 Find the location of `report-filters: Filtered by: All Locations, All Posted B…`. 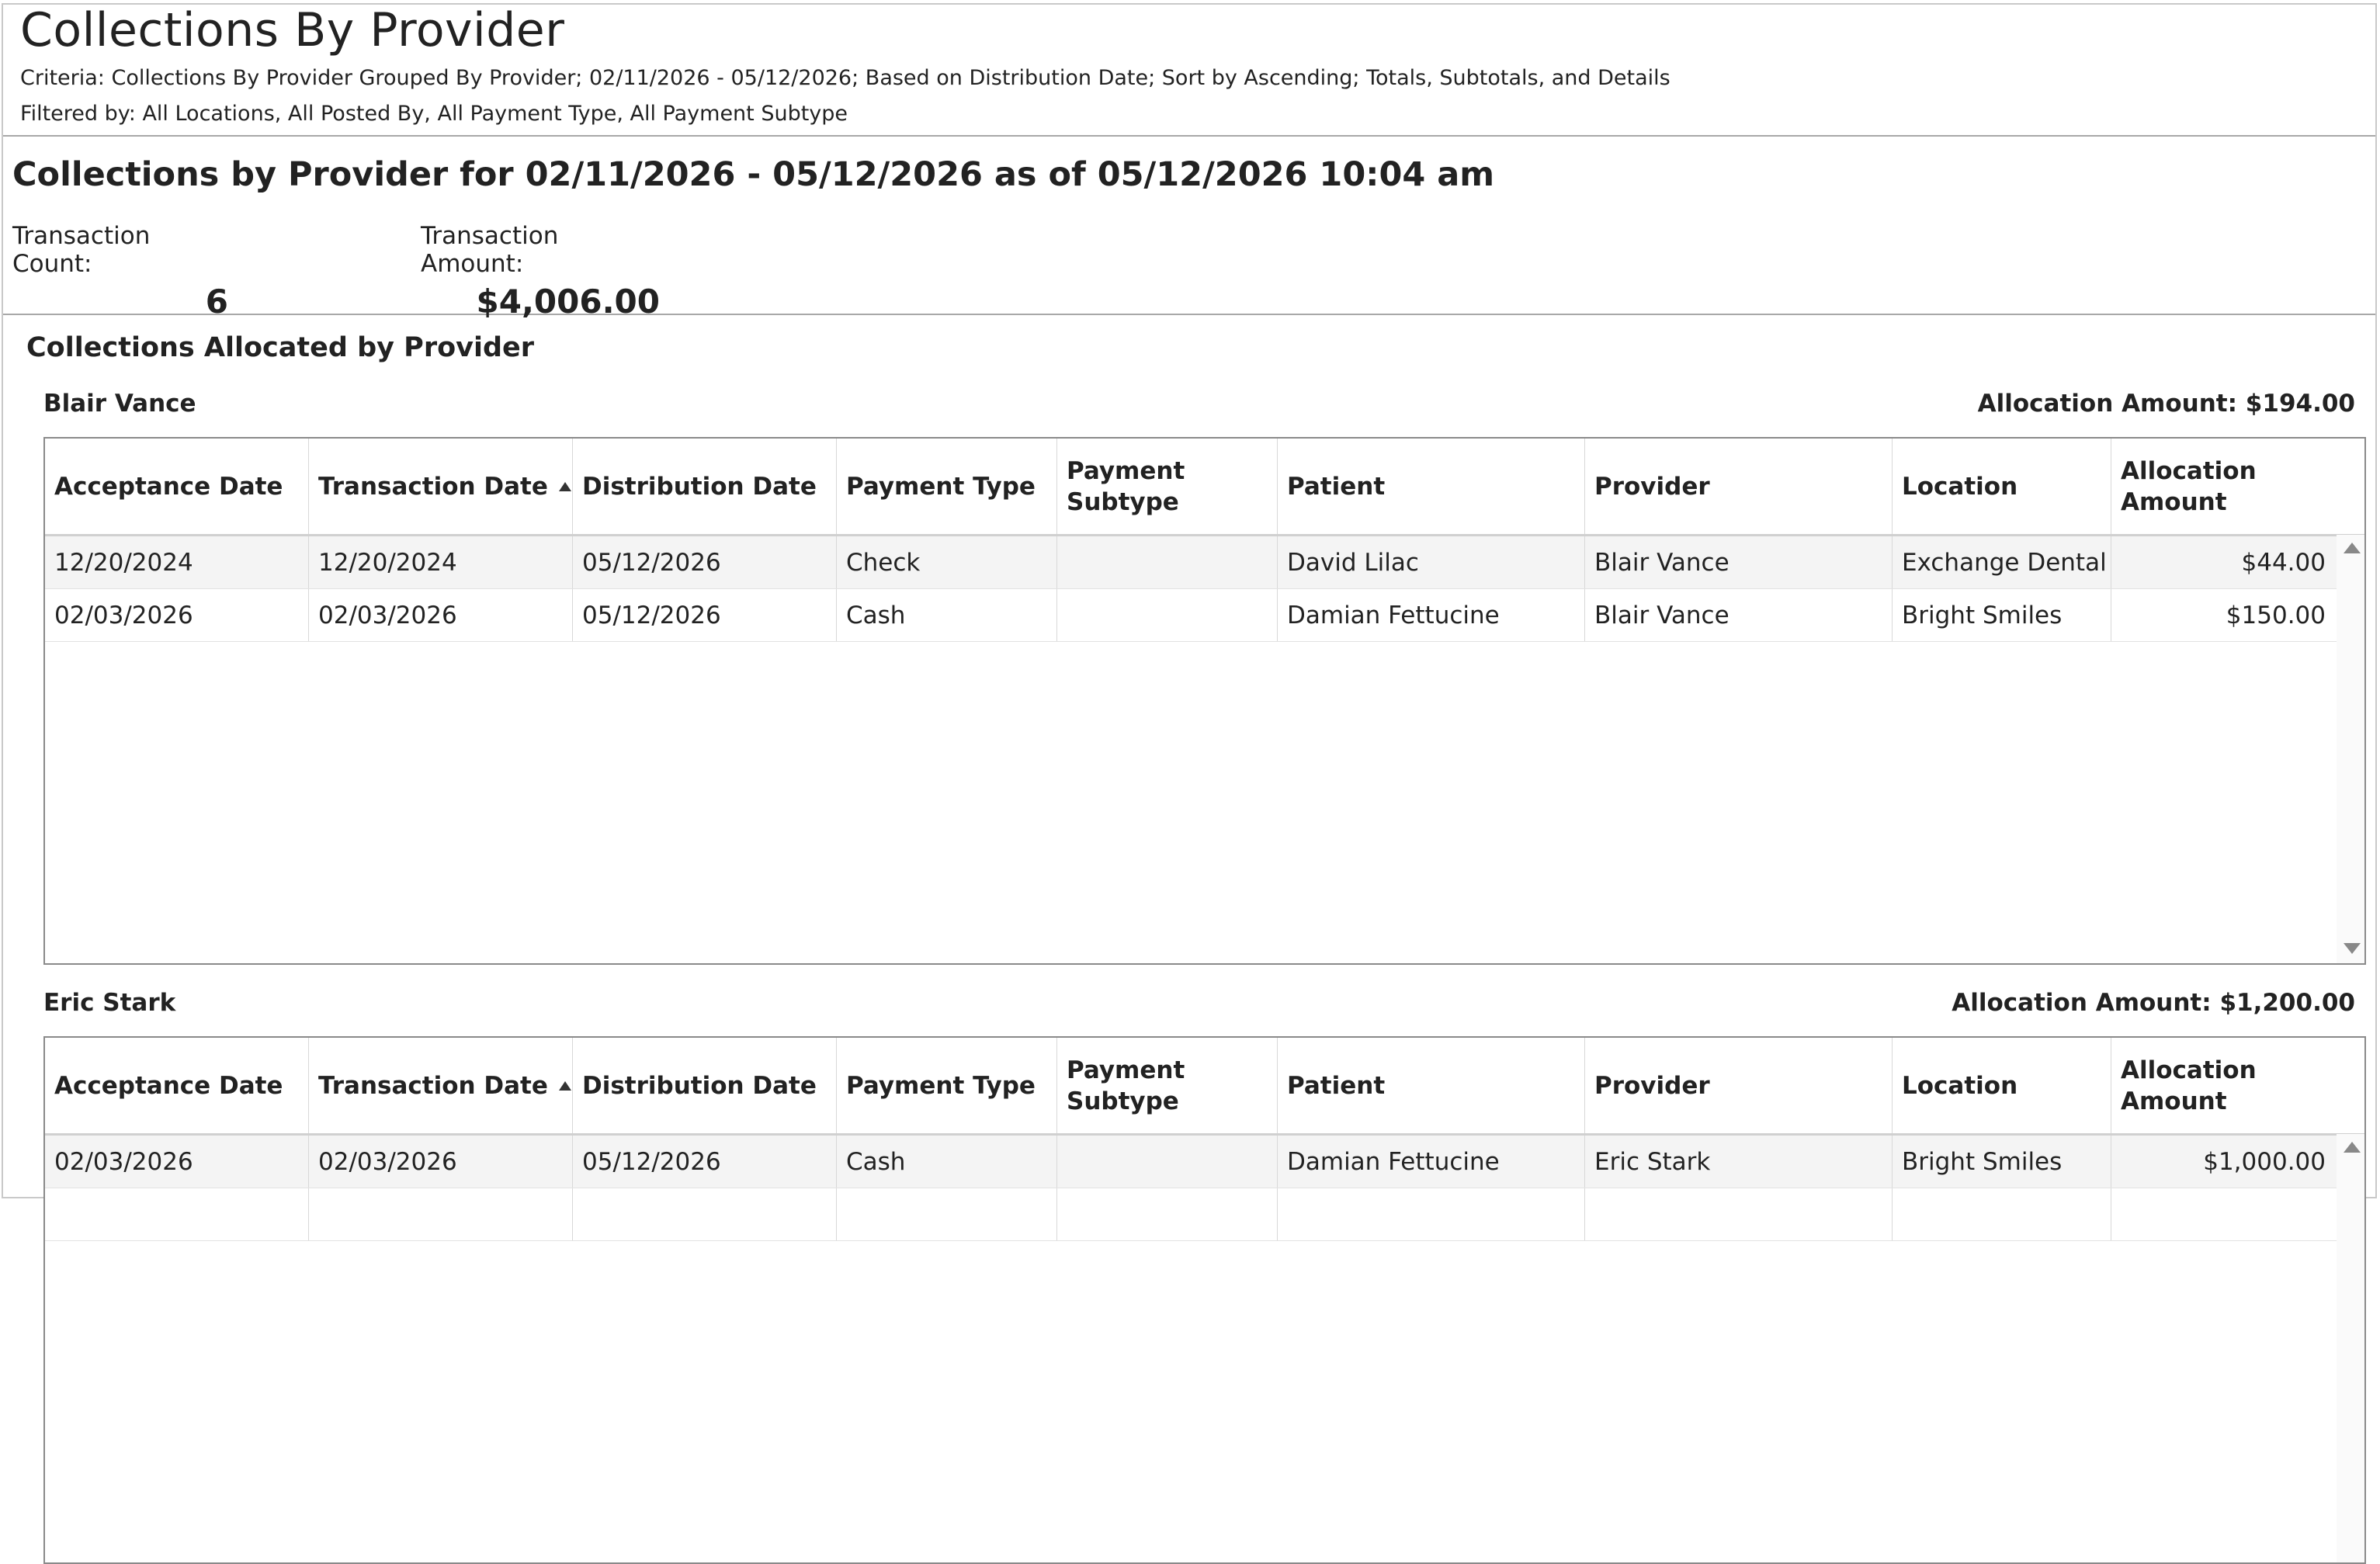

report-filters: Filtered by: All Locations, All Posted B… is located at coordinates (434, 114).